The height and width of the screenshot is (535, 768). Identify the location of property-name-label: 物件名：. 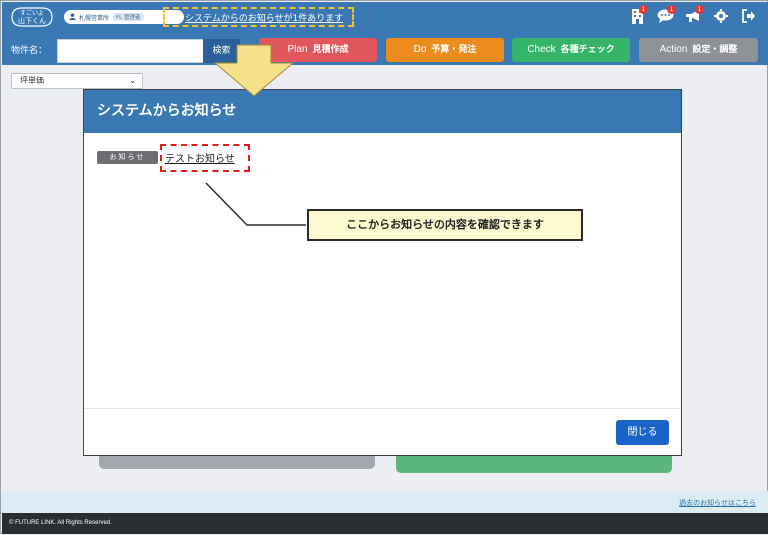
(29, 51).